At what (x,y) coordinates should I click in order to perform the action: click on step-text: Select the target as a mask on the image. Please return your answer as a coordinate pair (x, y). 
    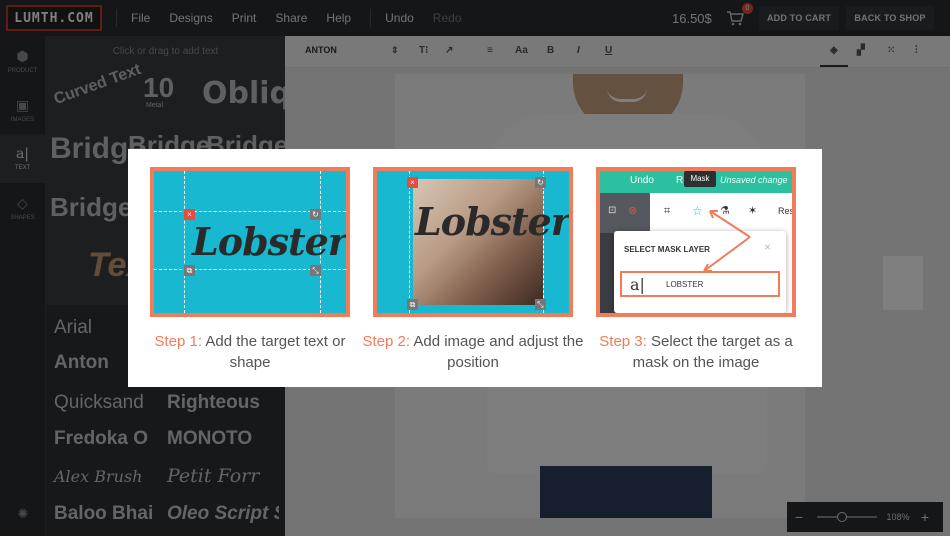
    Looking at the image, I should click on (712, 352).